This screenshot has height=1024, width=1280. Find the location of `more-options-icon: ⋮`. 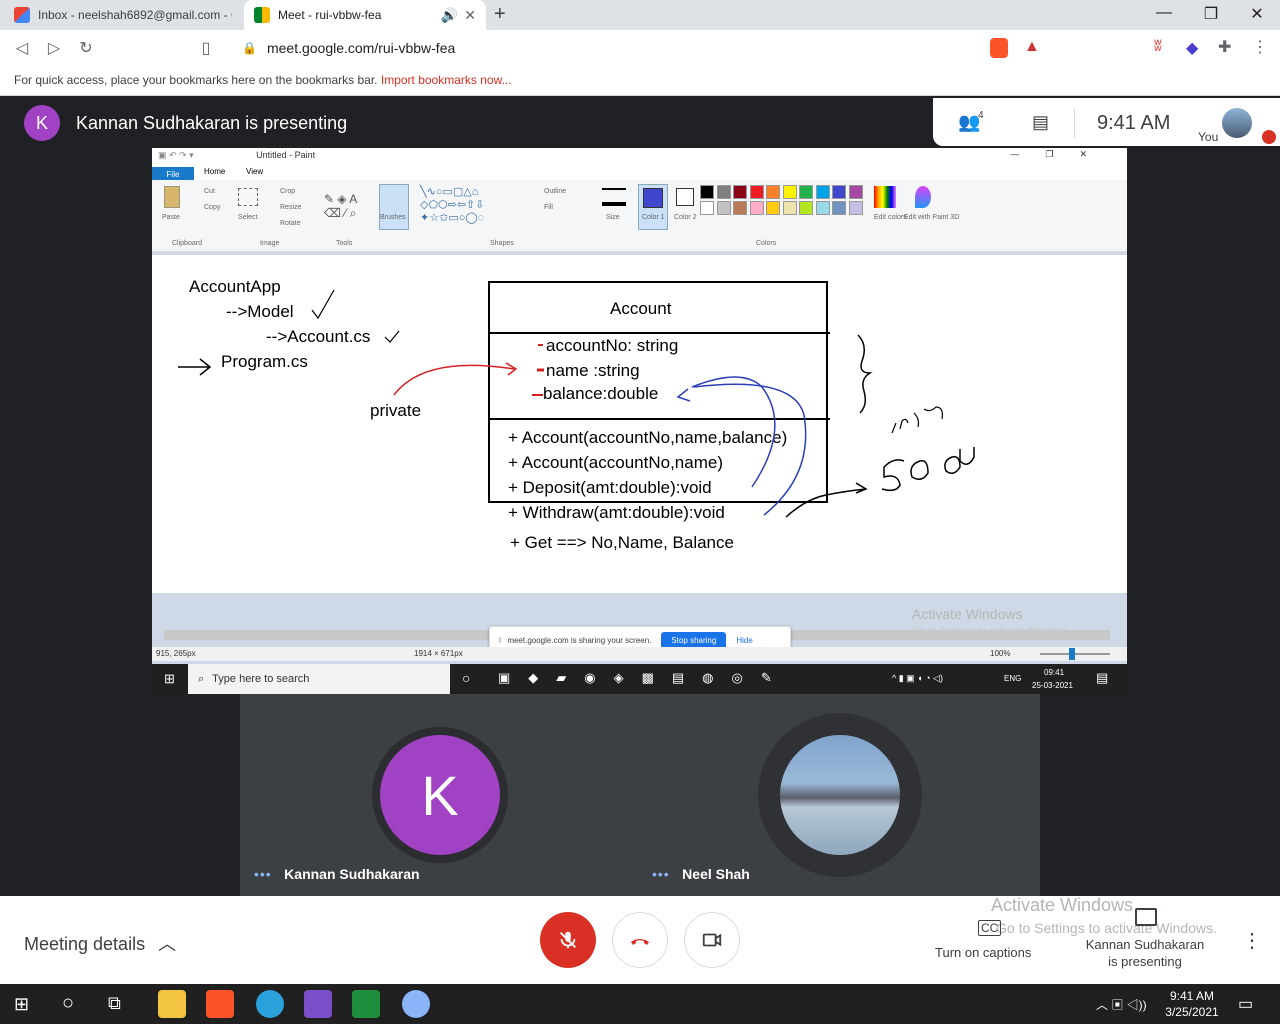

more-options-icon: ⋮ is located at coordinates (1252, 940).